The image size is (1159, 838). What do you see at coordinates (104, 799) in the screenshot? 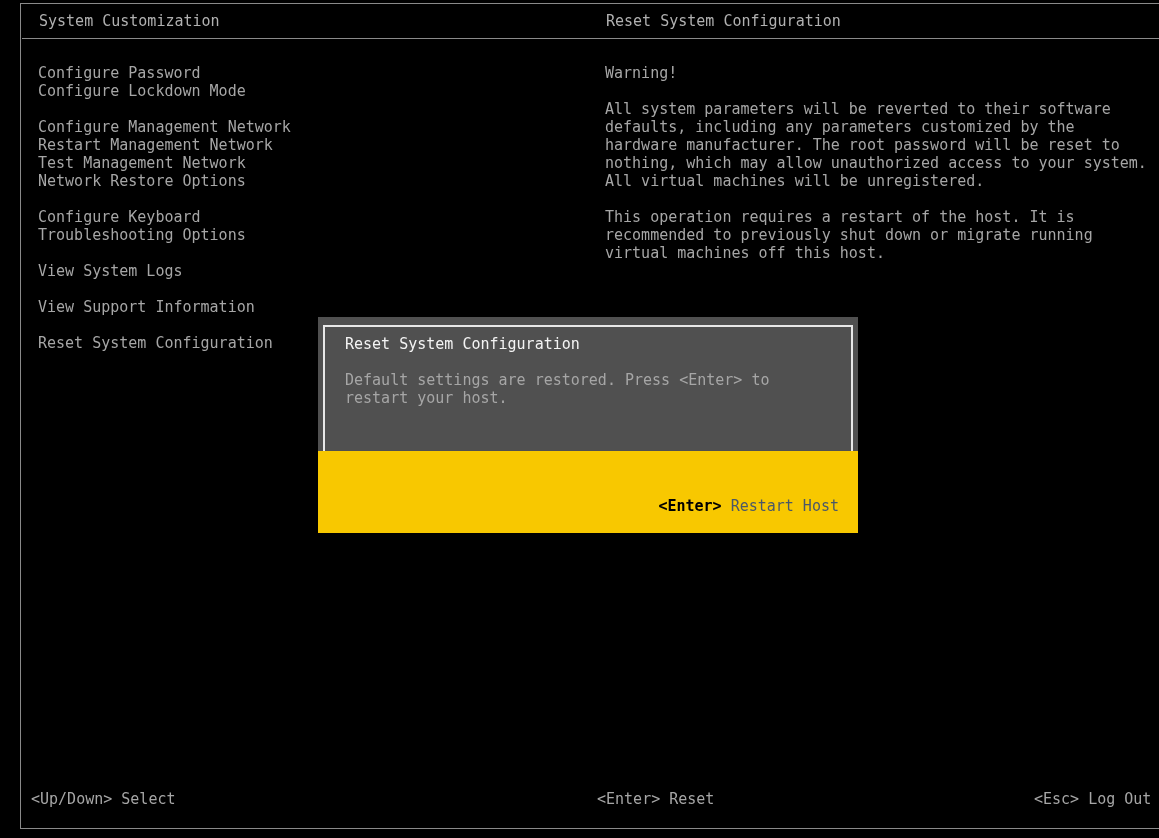
I see `key-hint: <Up/Down> Select` at bounding box center [104, 799].